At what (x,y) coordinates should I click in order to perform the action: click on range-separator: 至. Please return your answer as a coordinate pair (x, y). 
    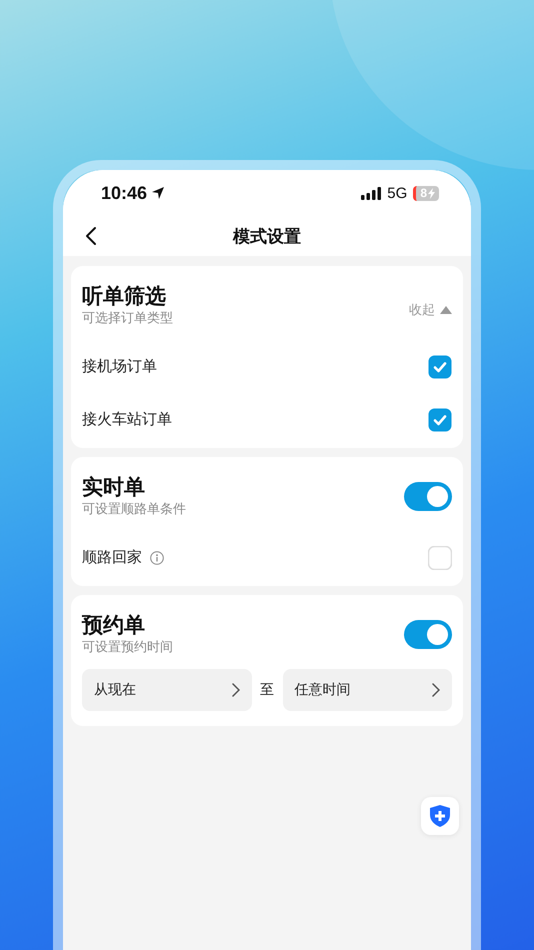
    Looking at the image, I should click on (267, 690).